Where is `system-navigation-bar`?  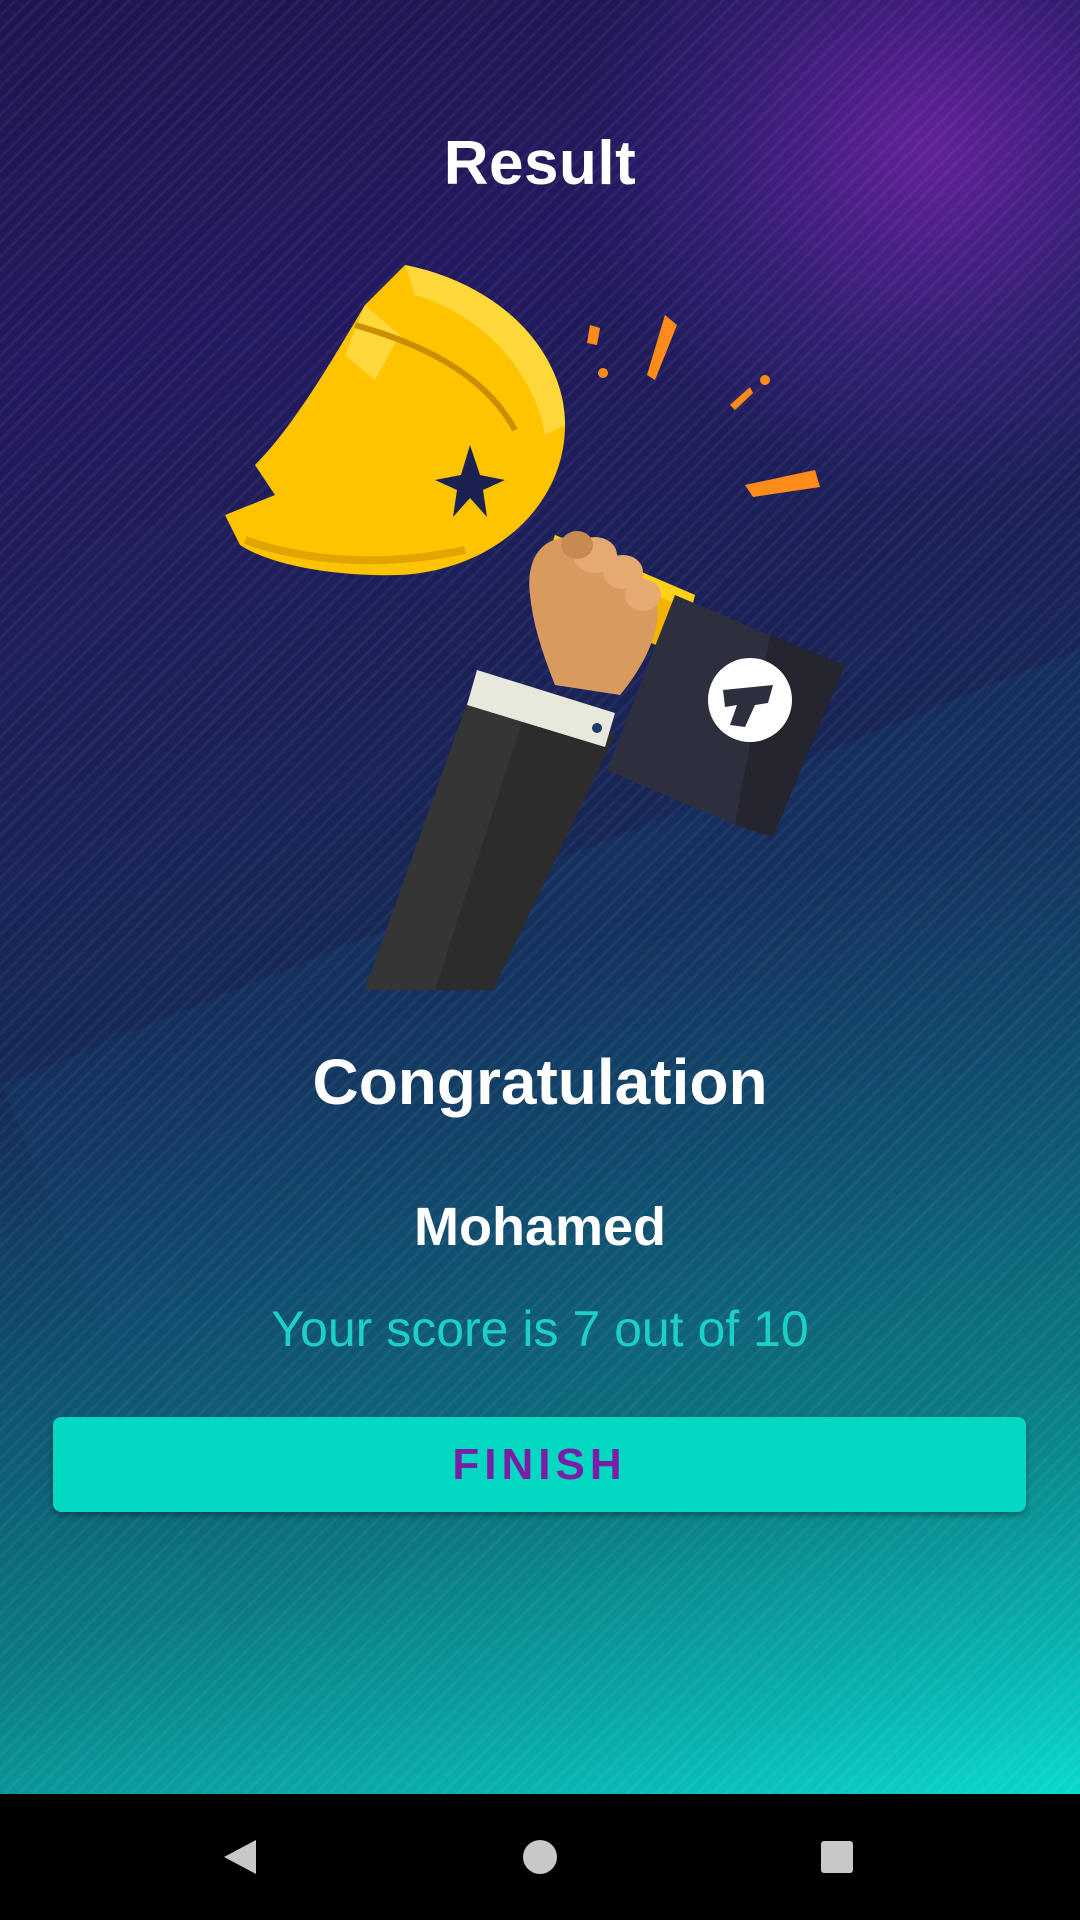 system-navigation-bar is located at coordinates (540, 1857).